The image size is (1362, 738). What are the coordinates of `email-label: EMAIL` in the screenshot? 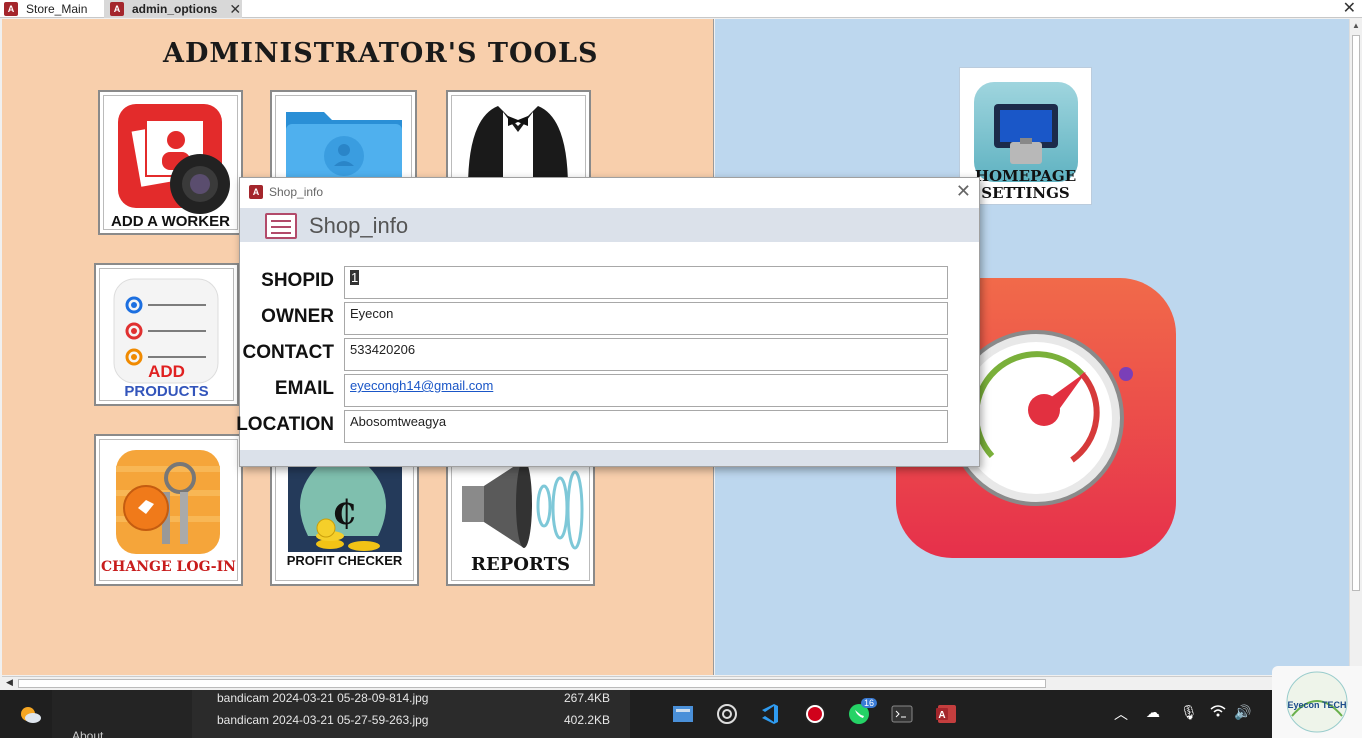 It's located at (304, 388).